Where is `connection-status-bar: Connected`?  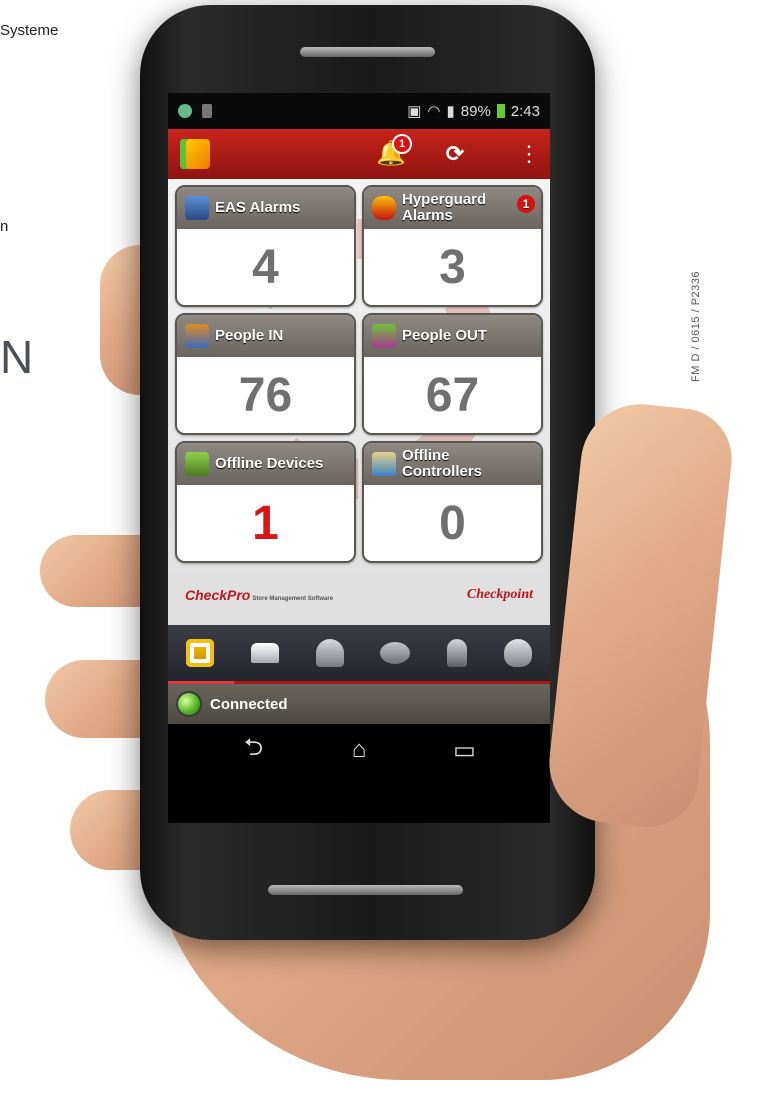
connection-status-bar: Connected is located at coordinates (359, 704).